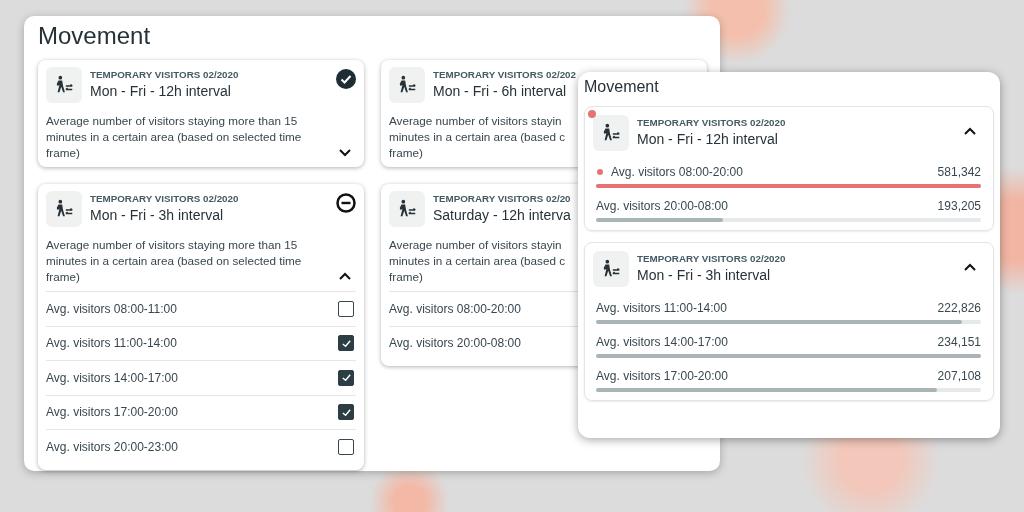 The width and height of the screenshot is (1024, 512). Describe the element at coordinates (789, 168) in the screenshot. I see `layer-card: TEMPORARY VISITORS 02/2020 Mon - Fri - 12h interval Avg. visitors 08:00-20:00 581,342 Avg. visitors 20:00-08:00 193,205` at that location.